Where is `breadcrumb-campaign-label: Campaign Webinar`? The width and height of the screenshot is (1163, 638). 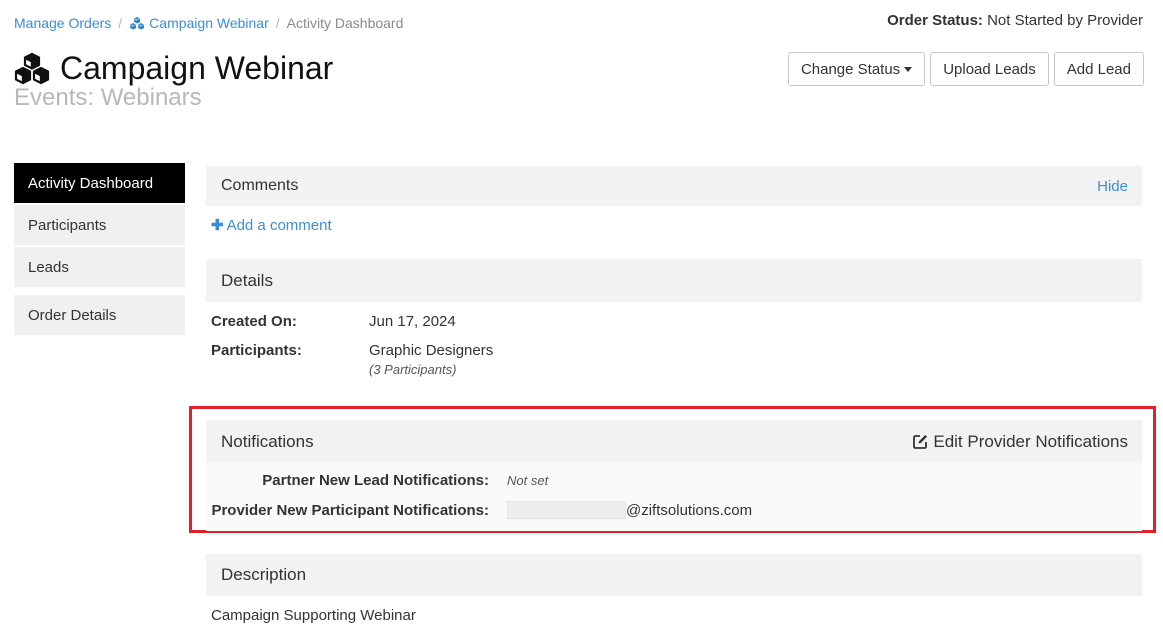
breadcrumb-campaign-label: Campaign Webinar is located at coordinates (209, 23).